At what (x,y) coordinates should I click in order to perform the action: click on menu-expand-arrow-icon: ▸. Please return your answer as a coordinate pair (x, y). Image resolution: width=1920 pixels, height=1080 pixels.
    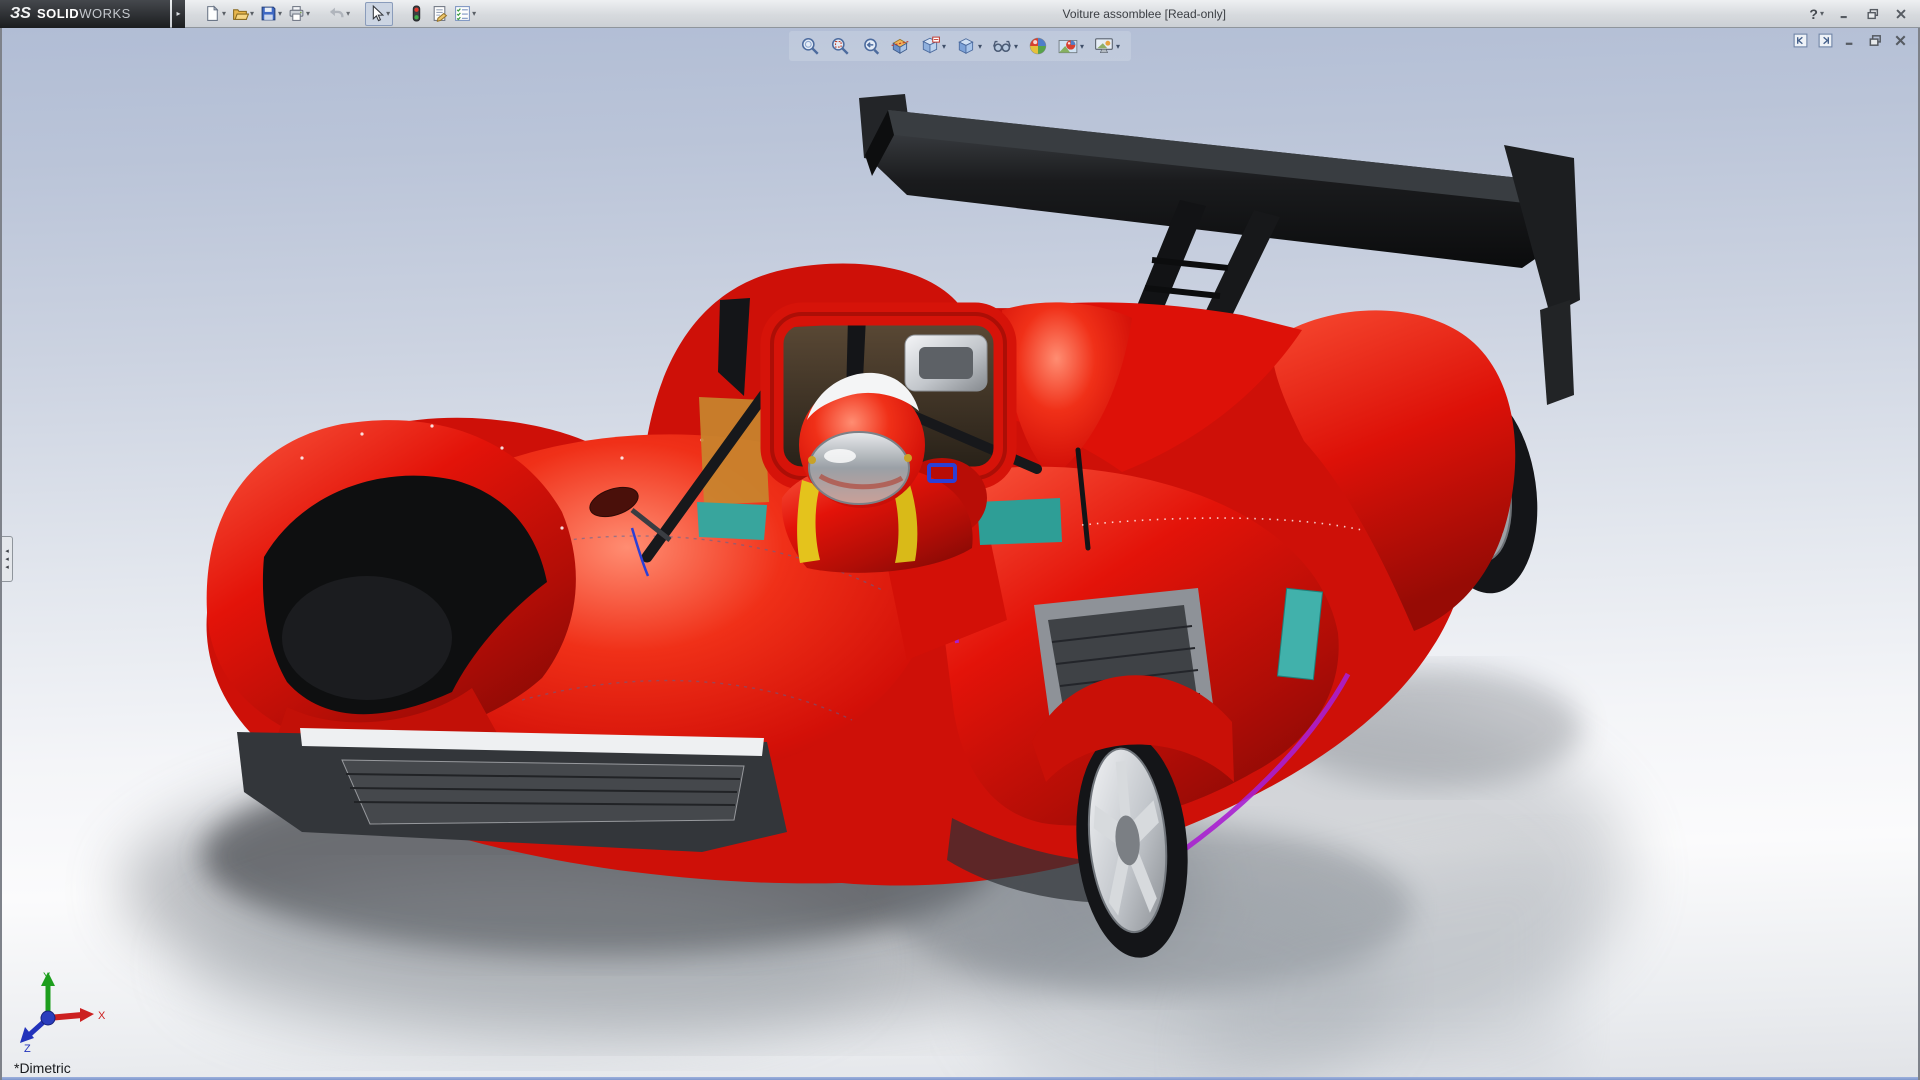
    Looking at the image, I should click on (178, 14).